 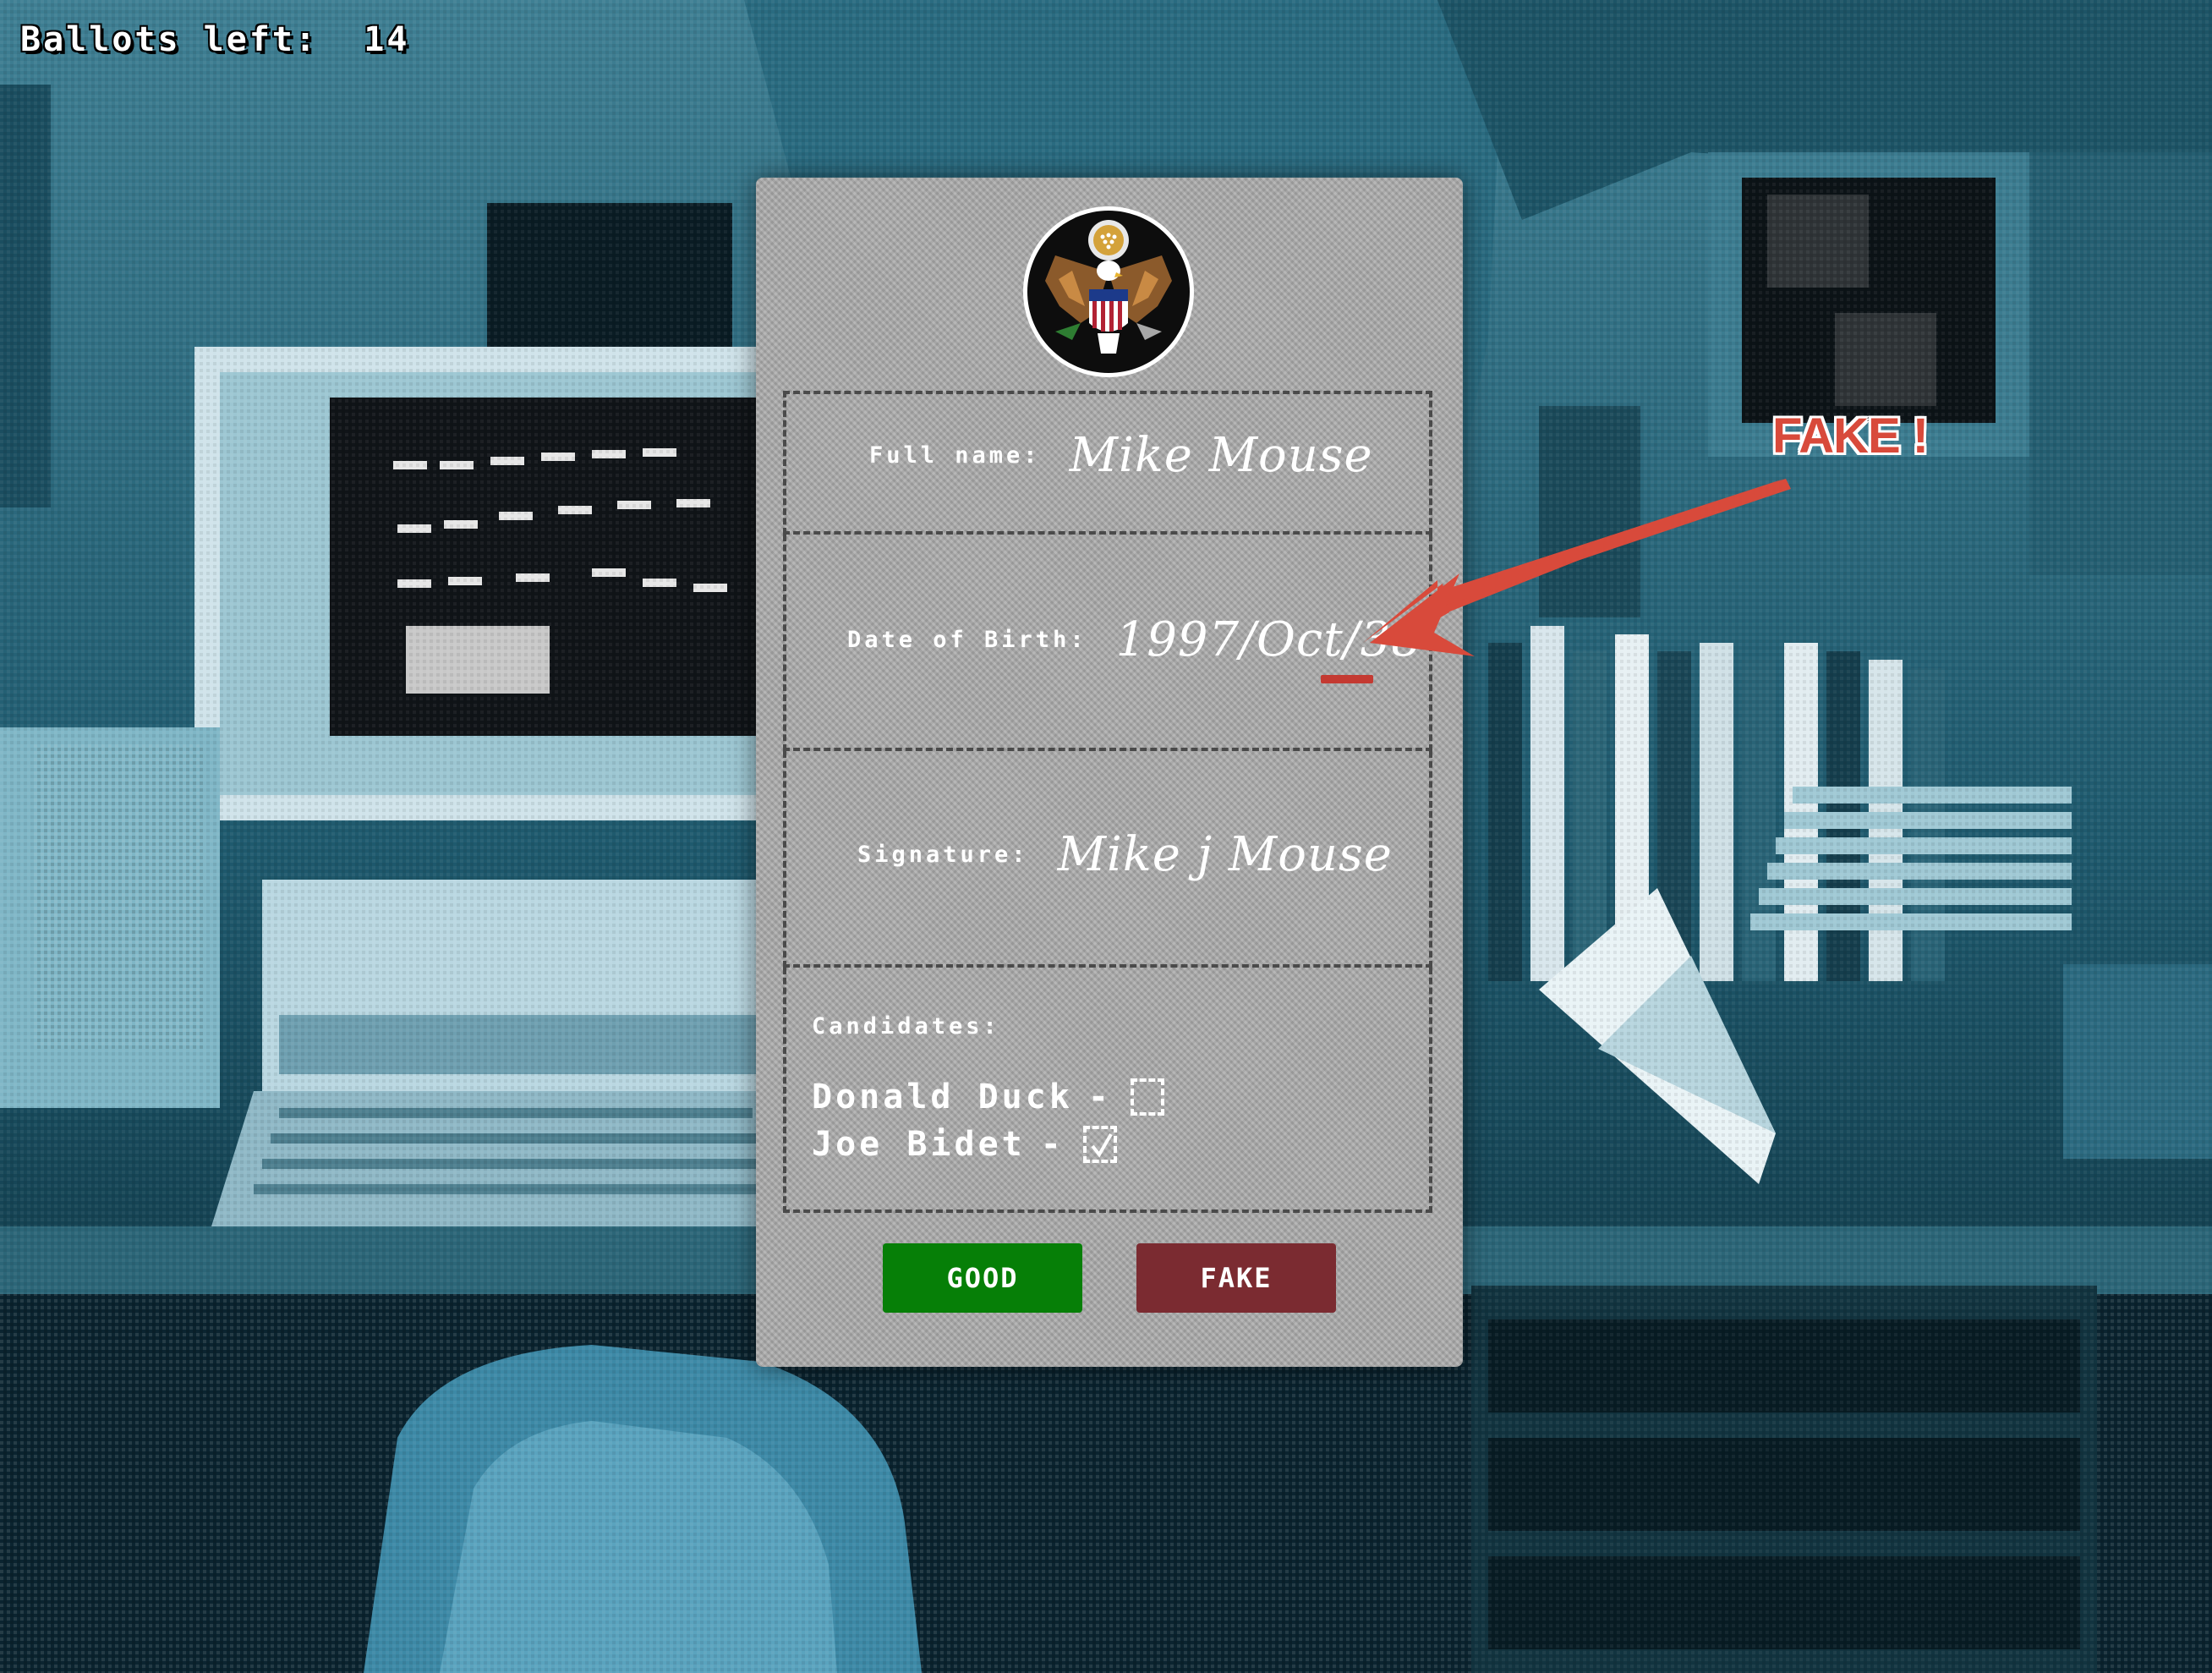 I want to click on candidate-row: Joe Bidet -, so click(x=964, y=1144).